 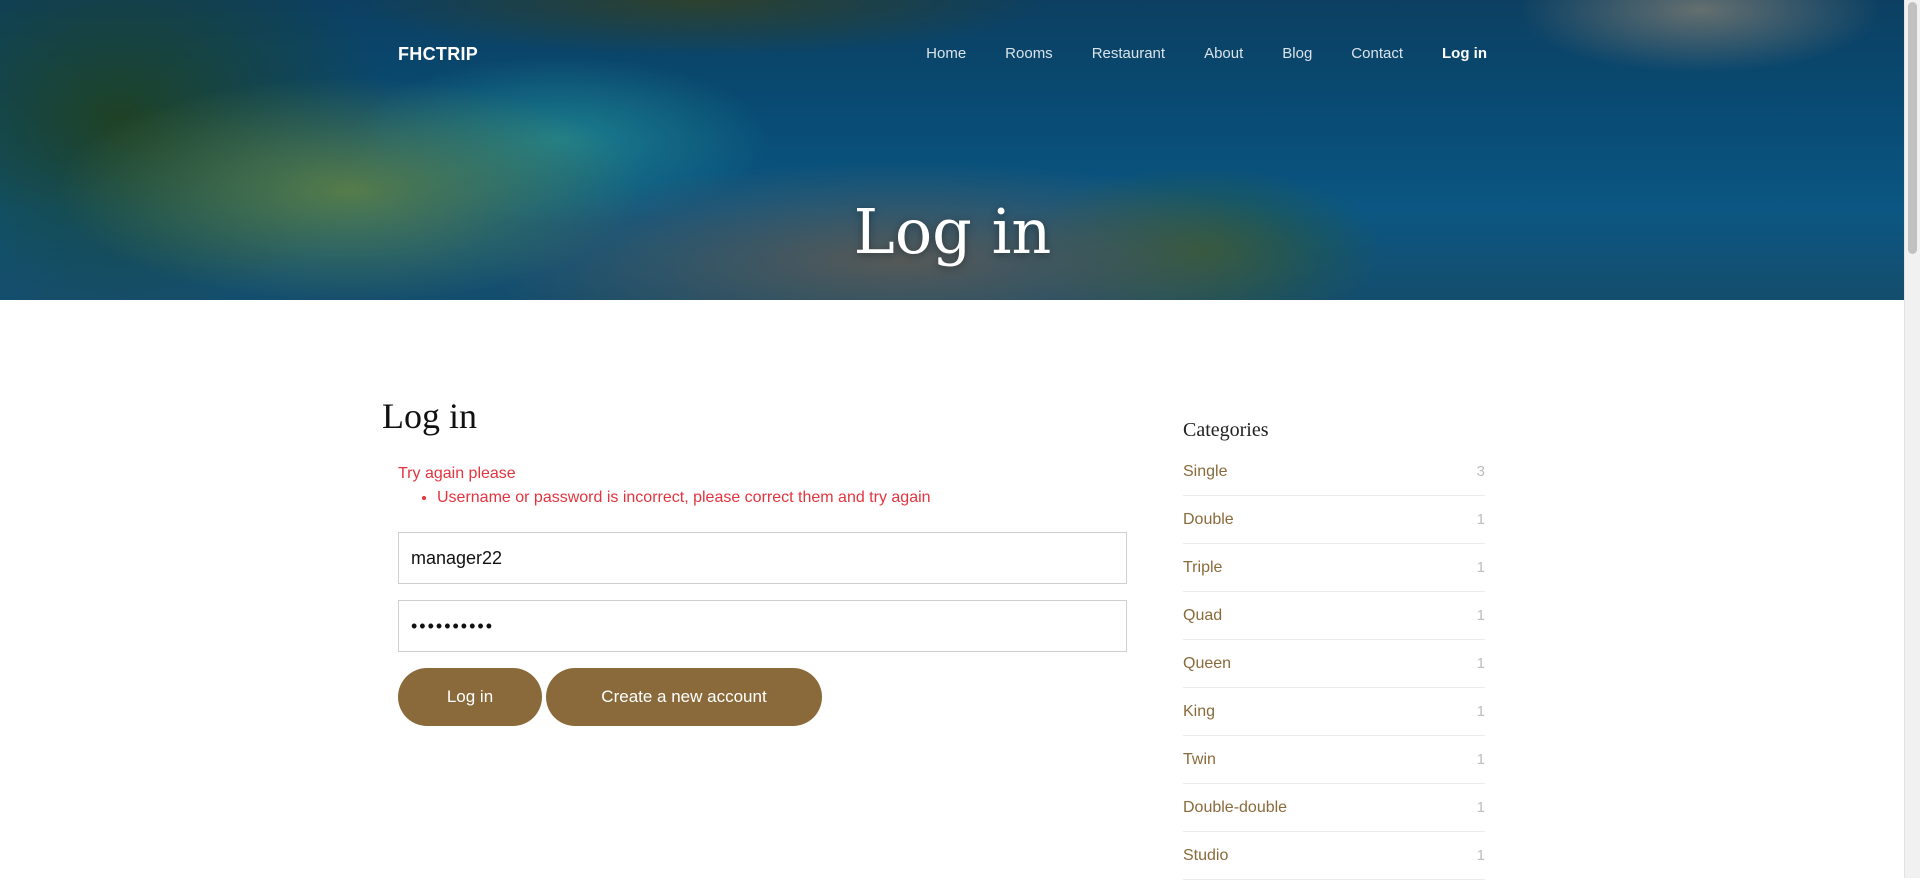 What do you see at coordinates (1464, 53) in the screenshot?
I see `nav-login: Log in` at bounding box center [1464, 53].